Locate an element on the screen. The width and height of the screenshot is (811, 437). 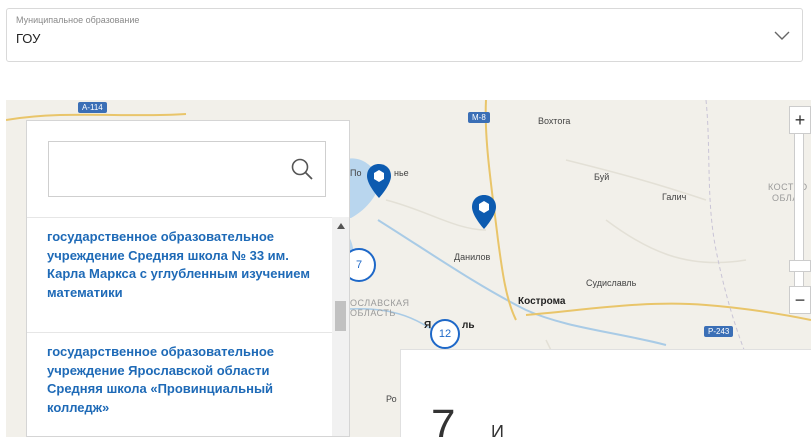
search-input is located at coordinates (174, 169).